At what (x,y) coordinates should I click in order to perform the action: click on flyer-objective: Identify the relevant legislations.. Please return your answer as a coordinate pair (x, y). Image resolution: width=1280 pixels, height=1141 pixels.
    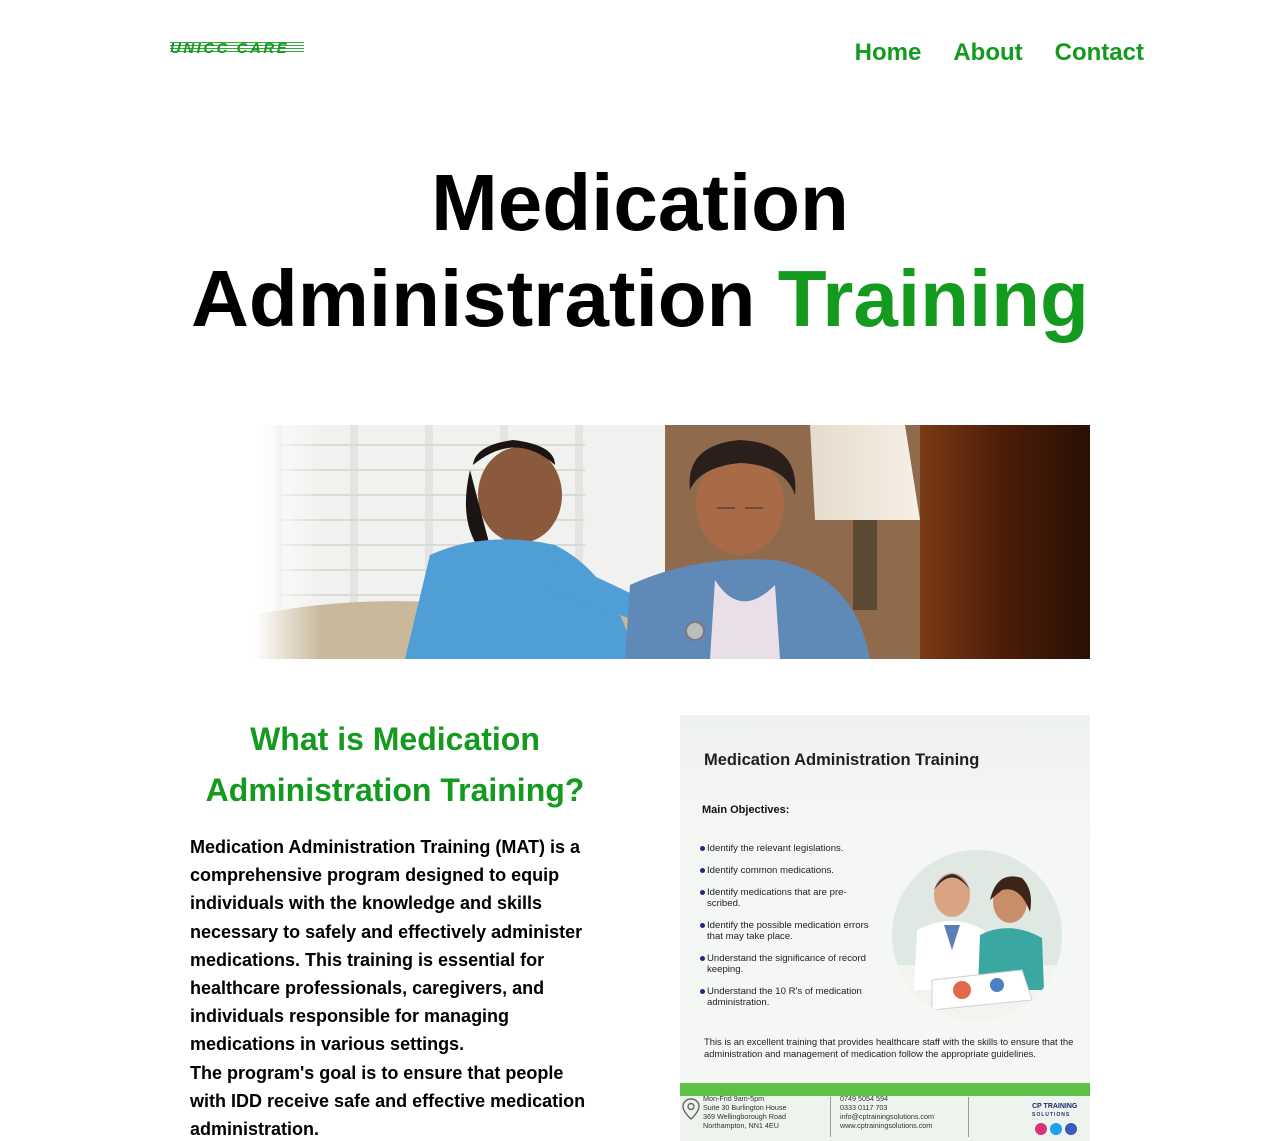
    Looking at the image, I should click on (800, 848).